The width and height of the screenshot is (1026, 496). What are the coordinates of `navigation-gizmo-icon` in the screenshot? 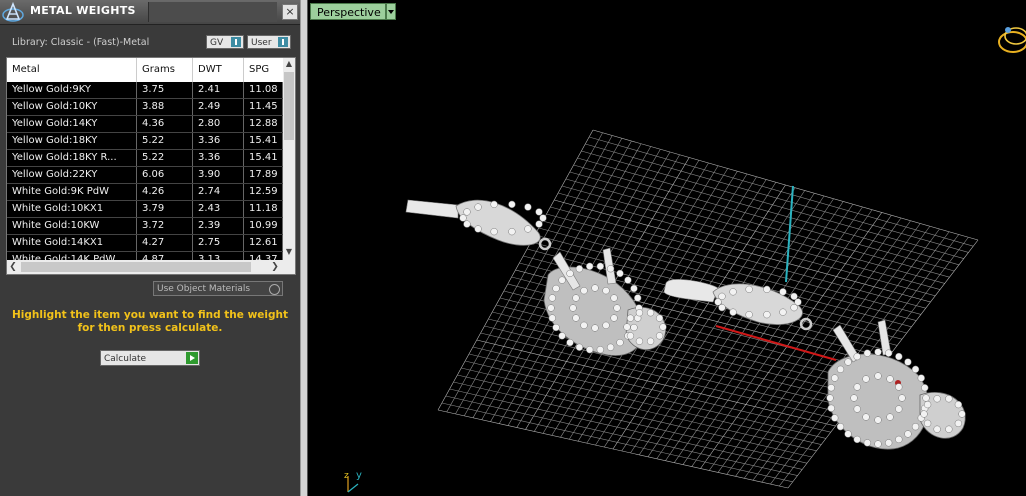 It's located at (1012, 40).